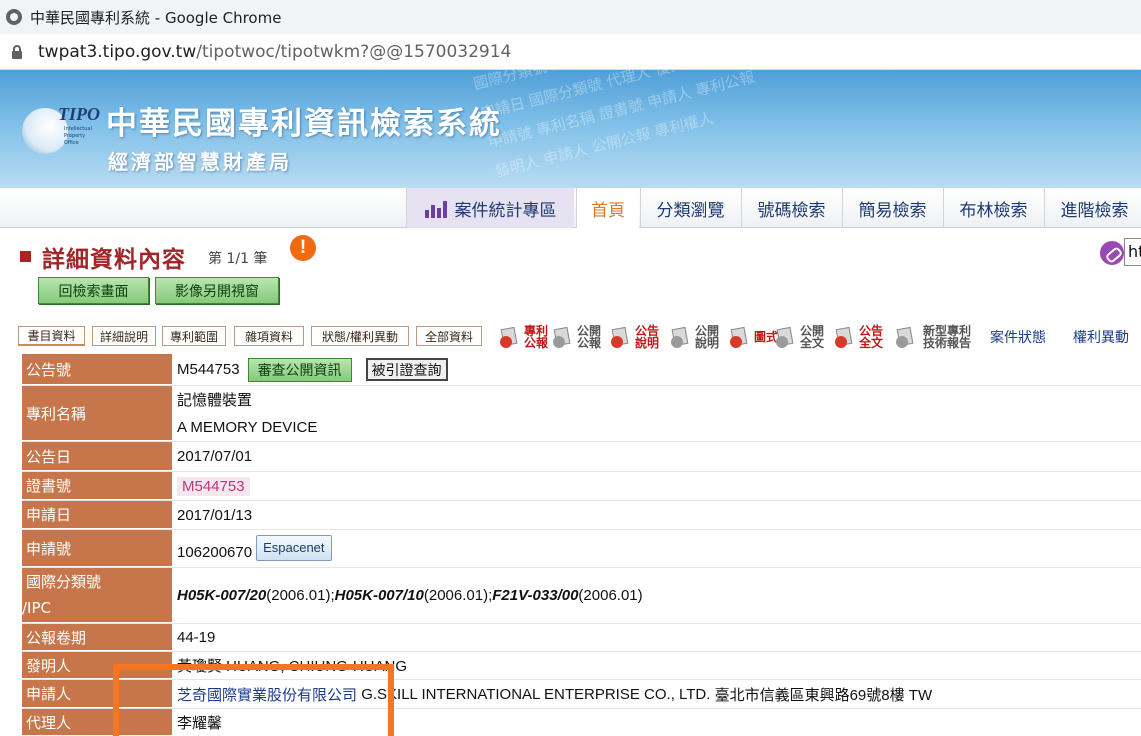  What do you see at coordinates (97, 722) in the screenshot?
I see `field-label: 代理人` at bounding box center [97, 722].